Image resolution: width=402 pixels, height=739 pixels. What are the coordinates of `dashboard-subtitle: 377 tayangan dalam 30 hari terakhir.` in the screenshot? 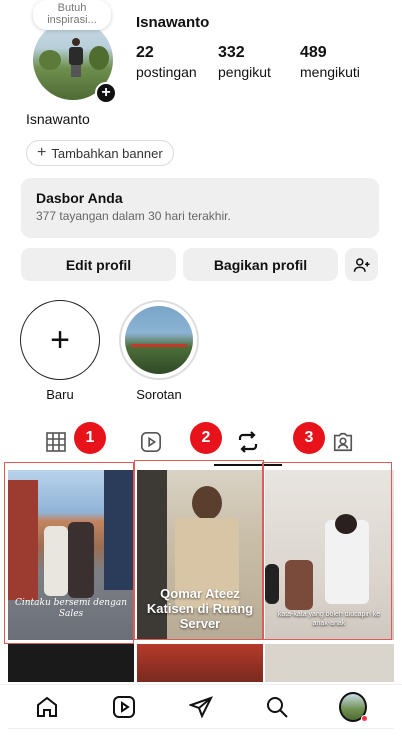 It's located at (133, 216).